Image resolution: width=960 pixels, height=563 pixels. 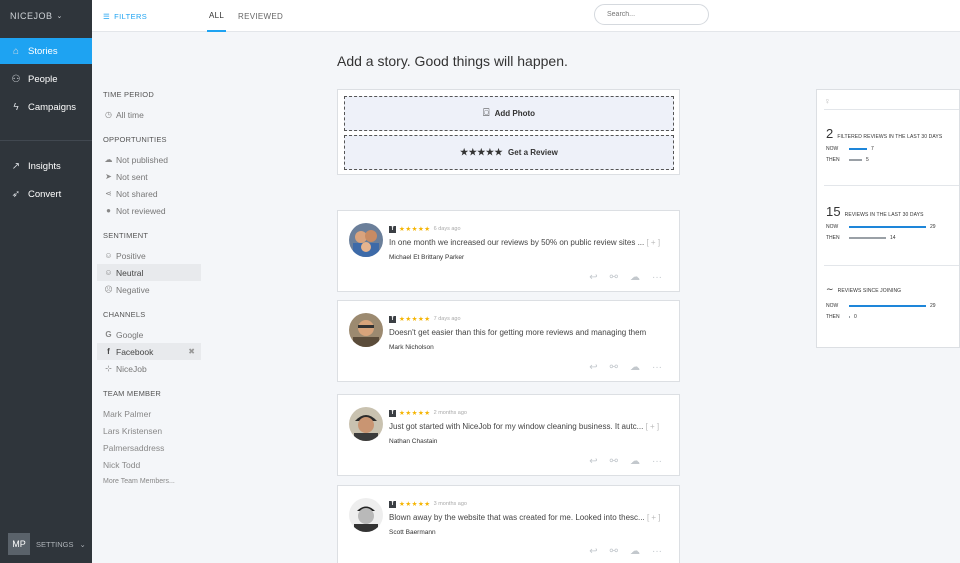 What do you see at coordinates (52, 107) in the screenshot?
I see `sidebar-item-label: Campaigns` at bounding box center [52, 107].